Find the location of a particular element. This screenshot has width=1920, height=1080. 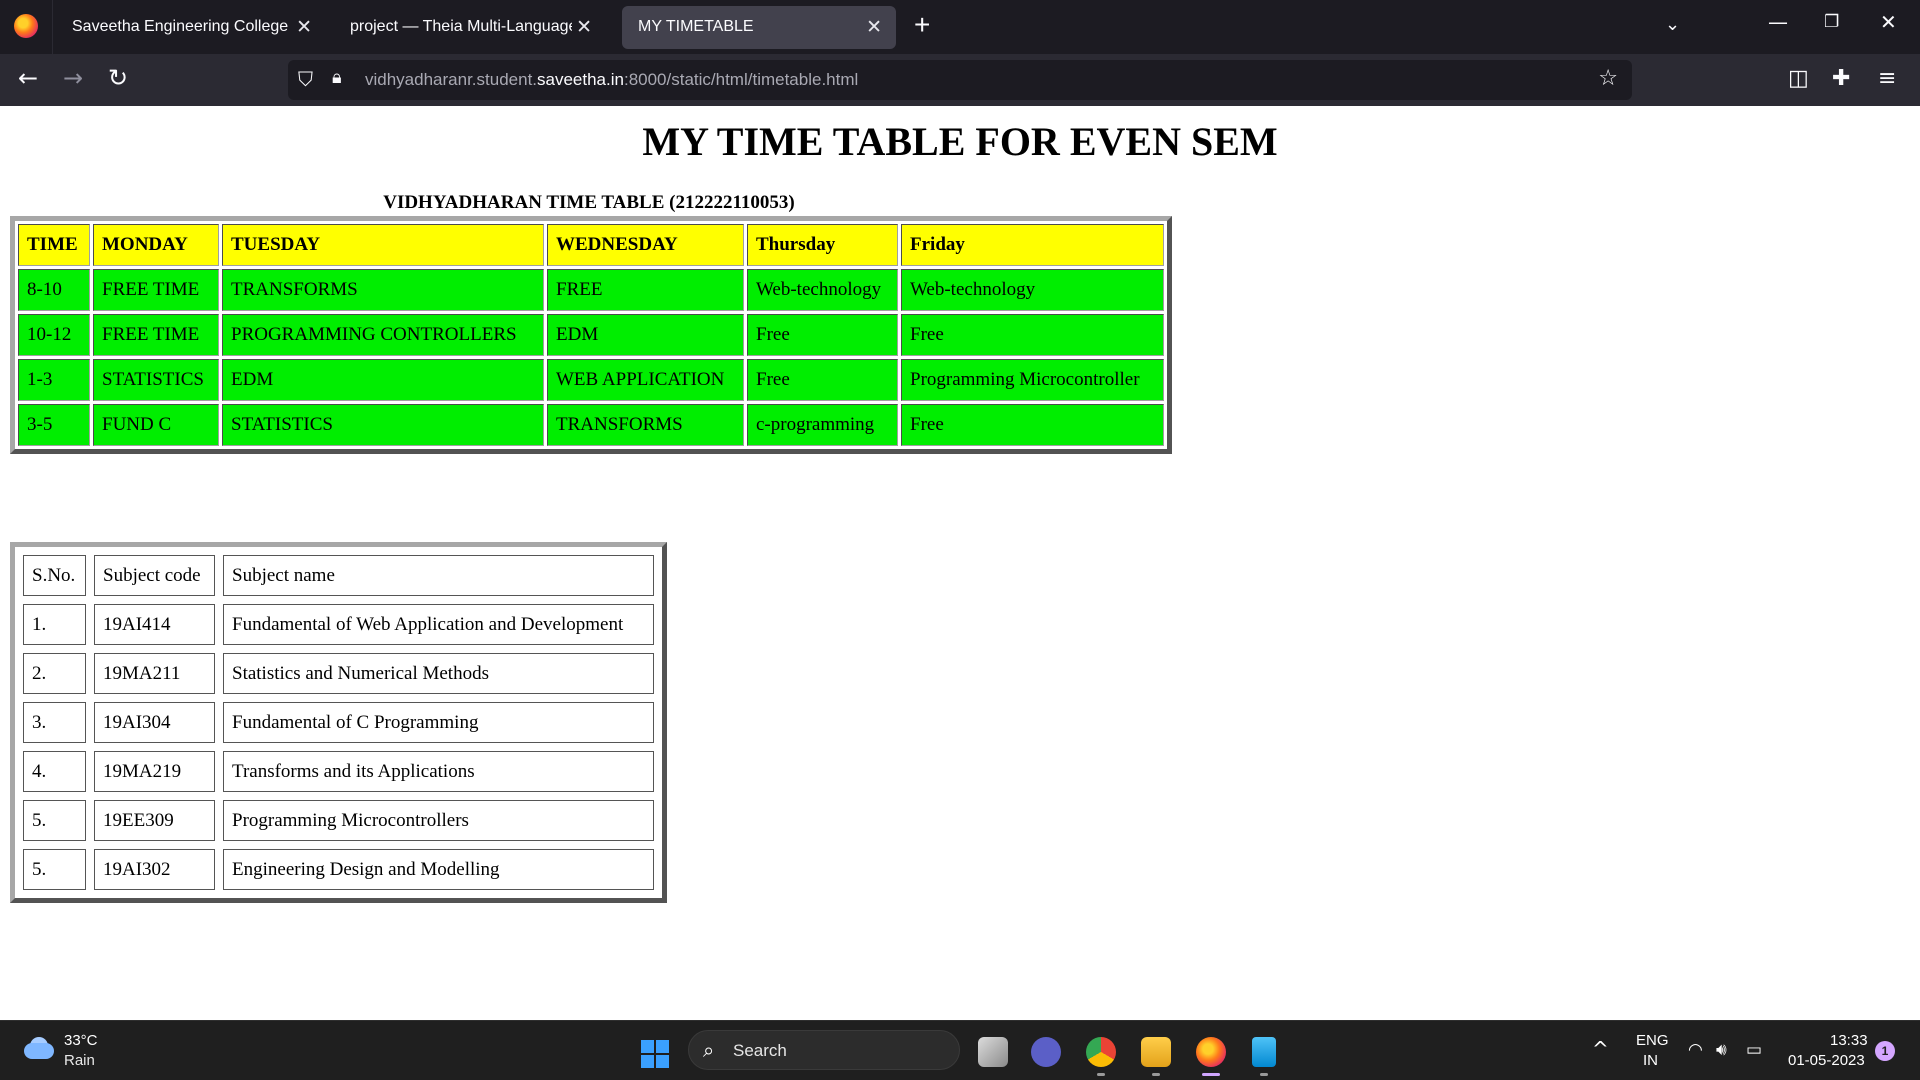

weather-description: Rain is located at coordinates (79, 1060).